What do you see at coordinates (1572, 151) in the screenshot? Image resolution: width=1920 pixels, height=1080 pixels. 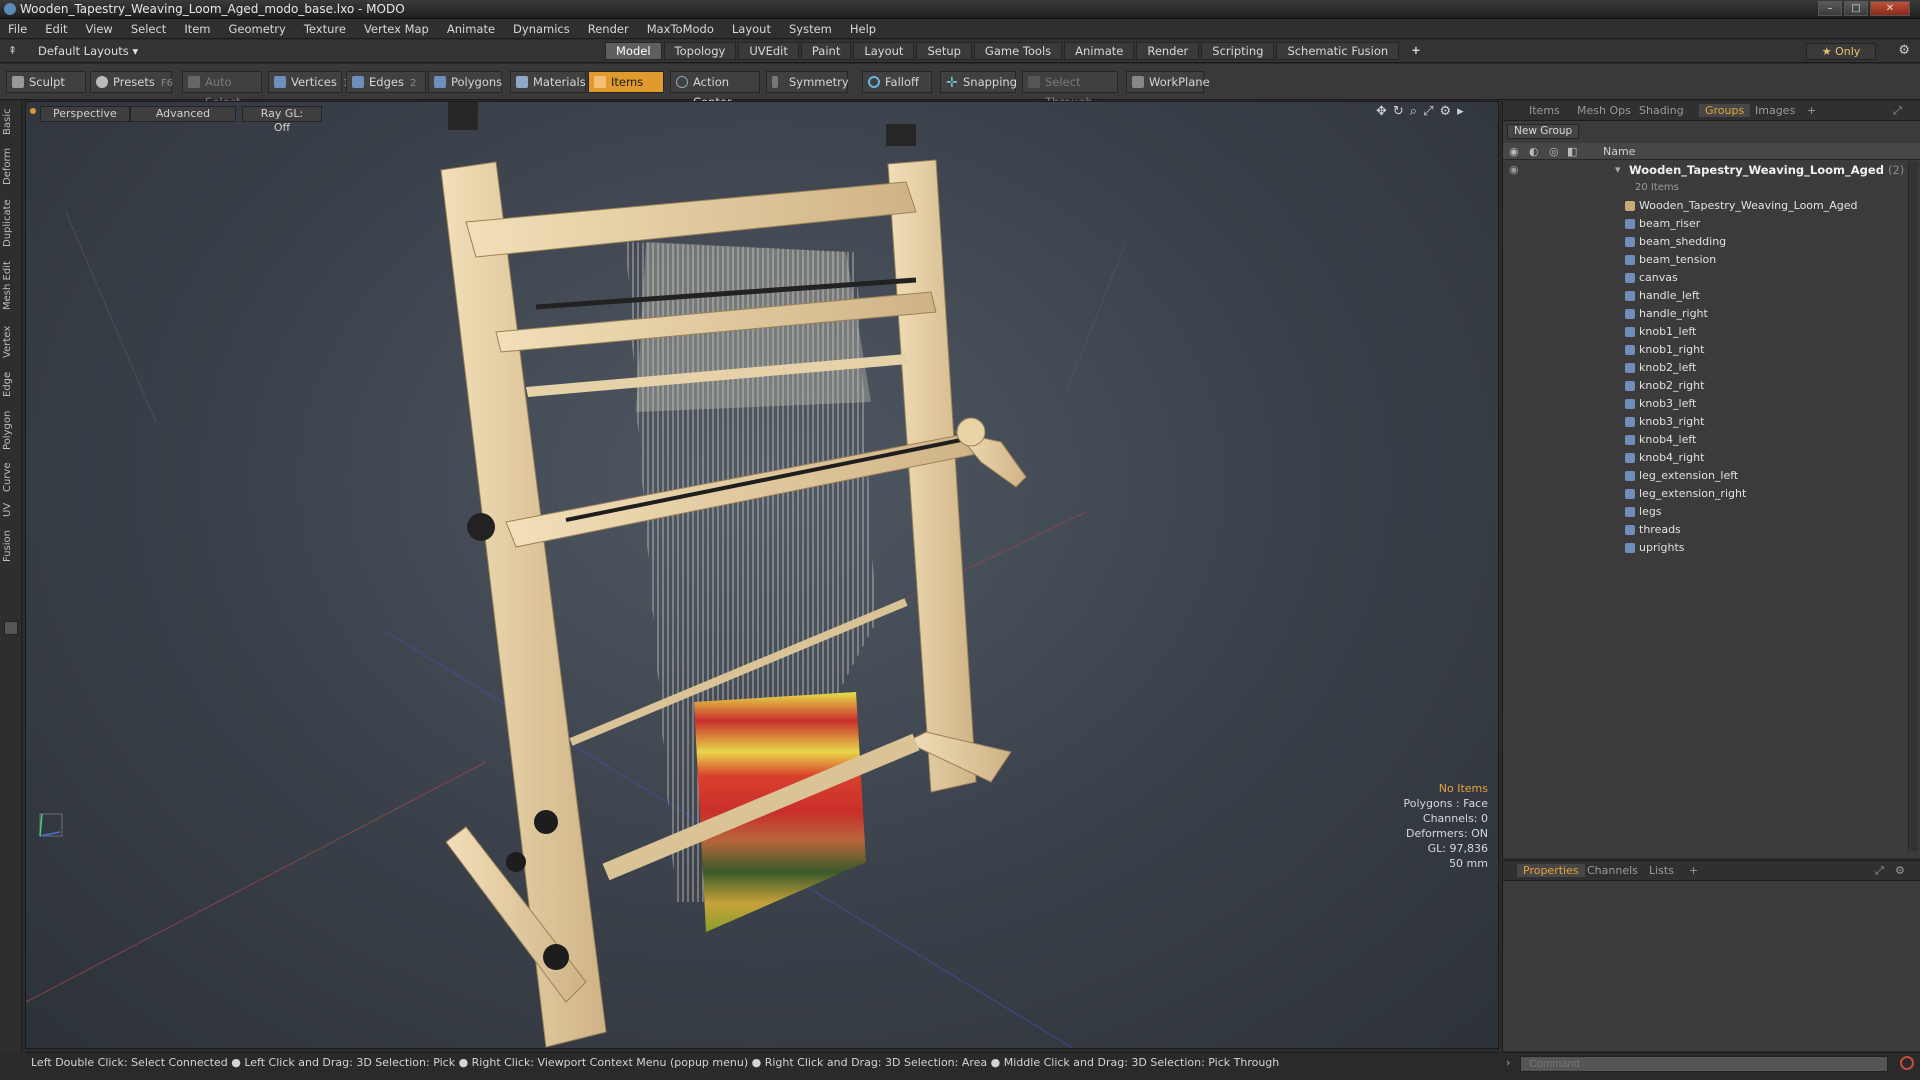 I see `select-icon: ◧` at bounding box center [1572, 151].